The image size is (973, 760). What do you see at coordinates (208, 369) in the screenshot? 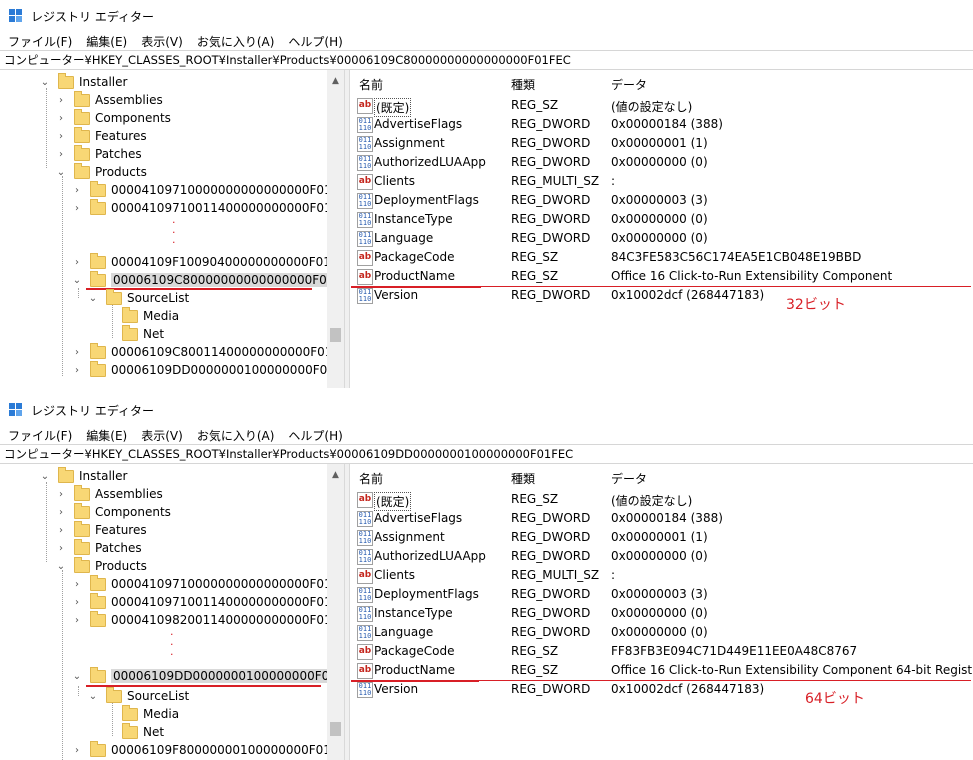
I see `tree-node-product: › 00006109DD0000000100000000F01FEC` at bounding box center [208, 369].